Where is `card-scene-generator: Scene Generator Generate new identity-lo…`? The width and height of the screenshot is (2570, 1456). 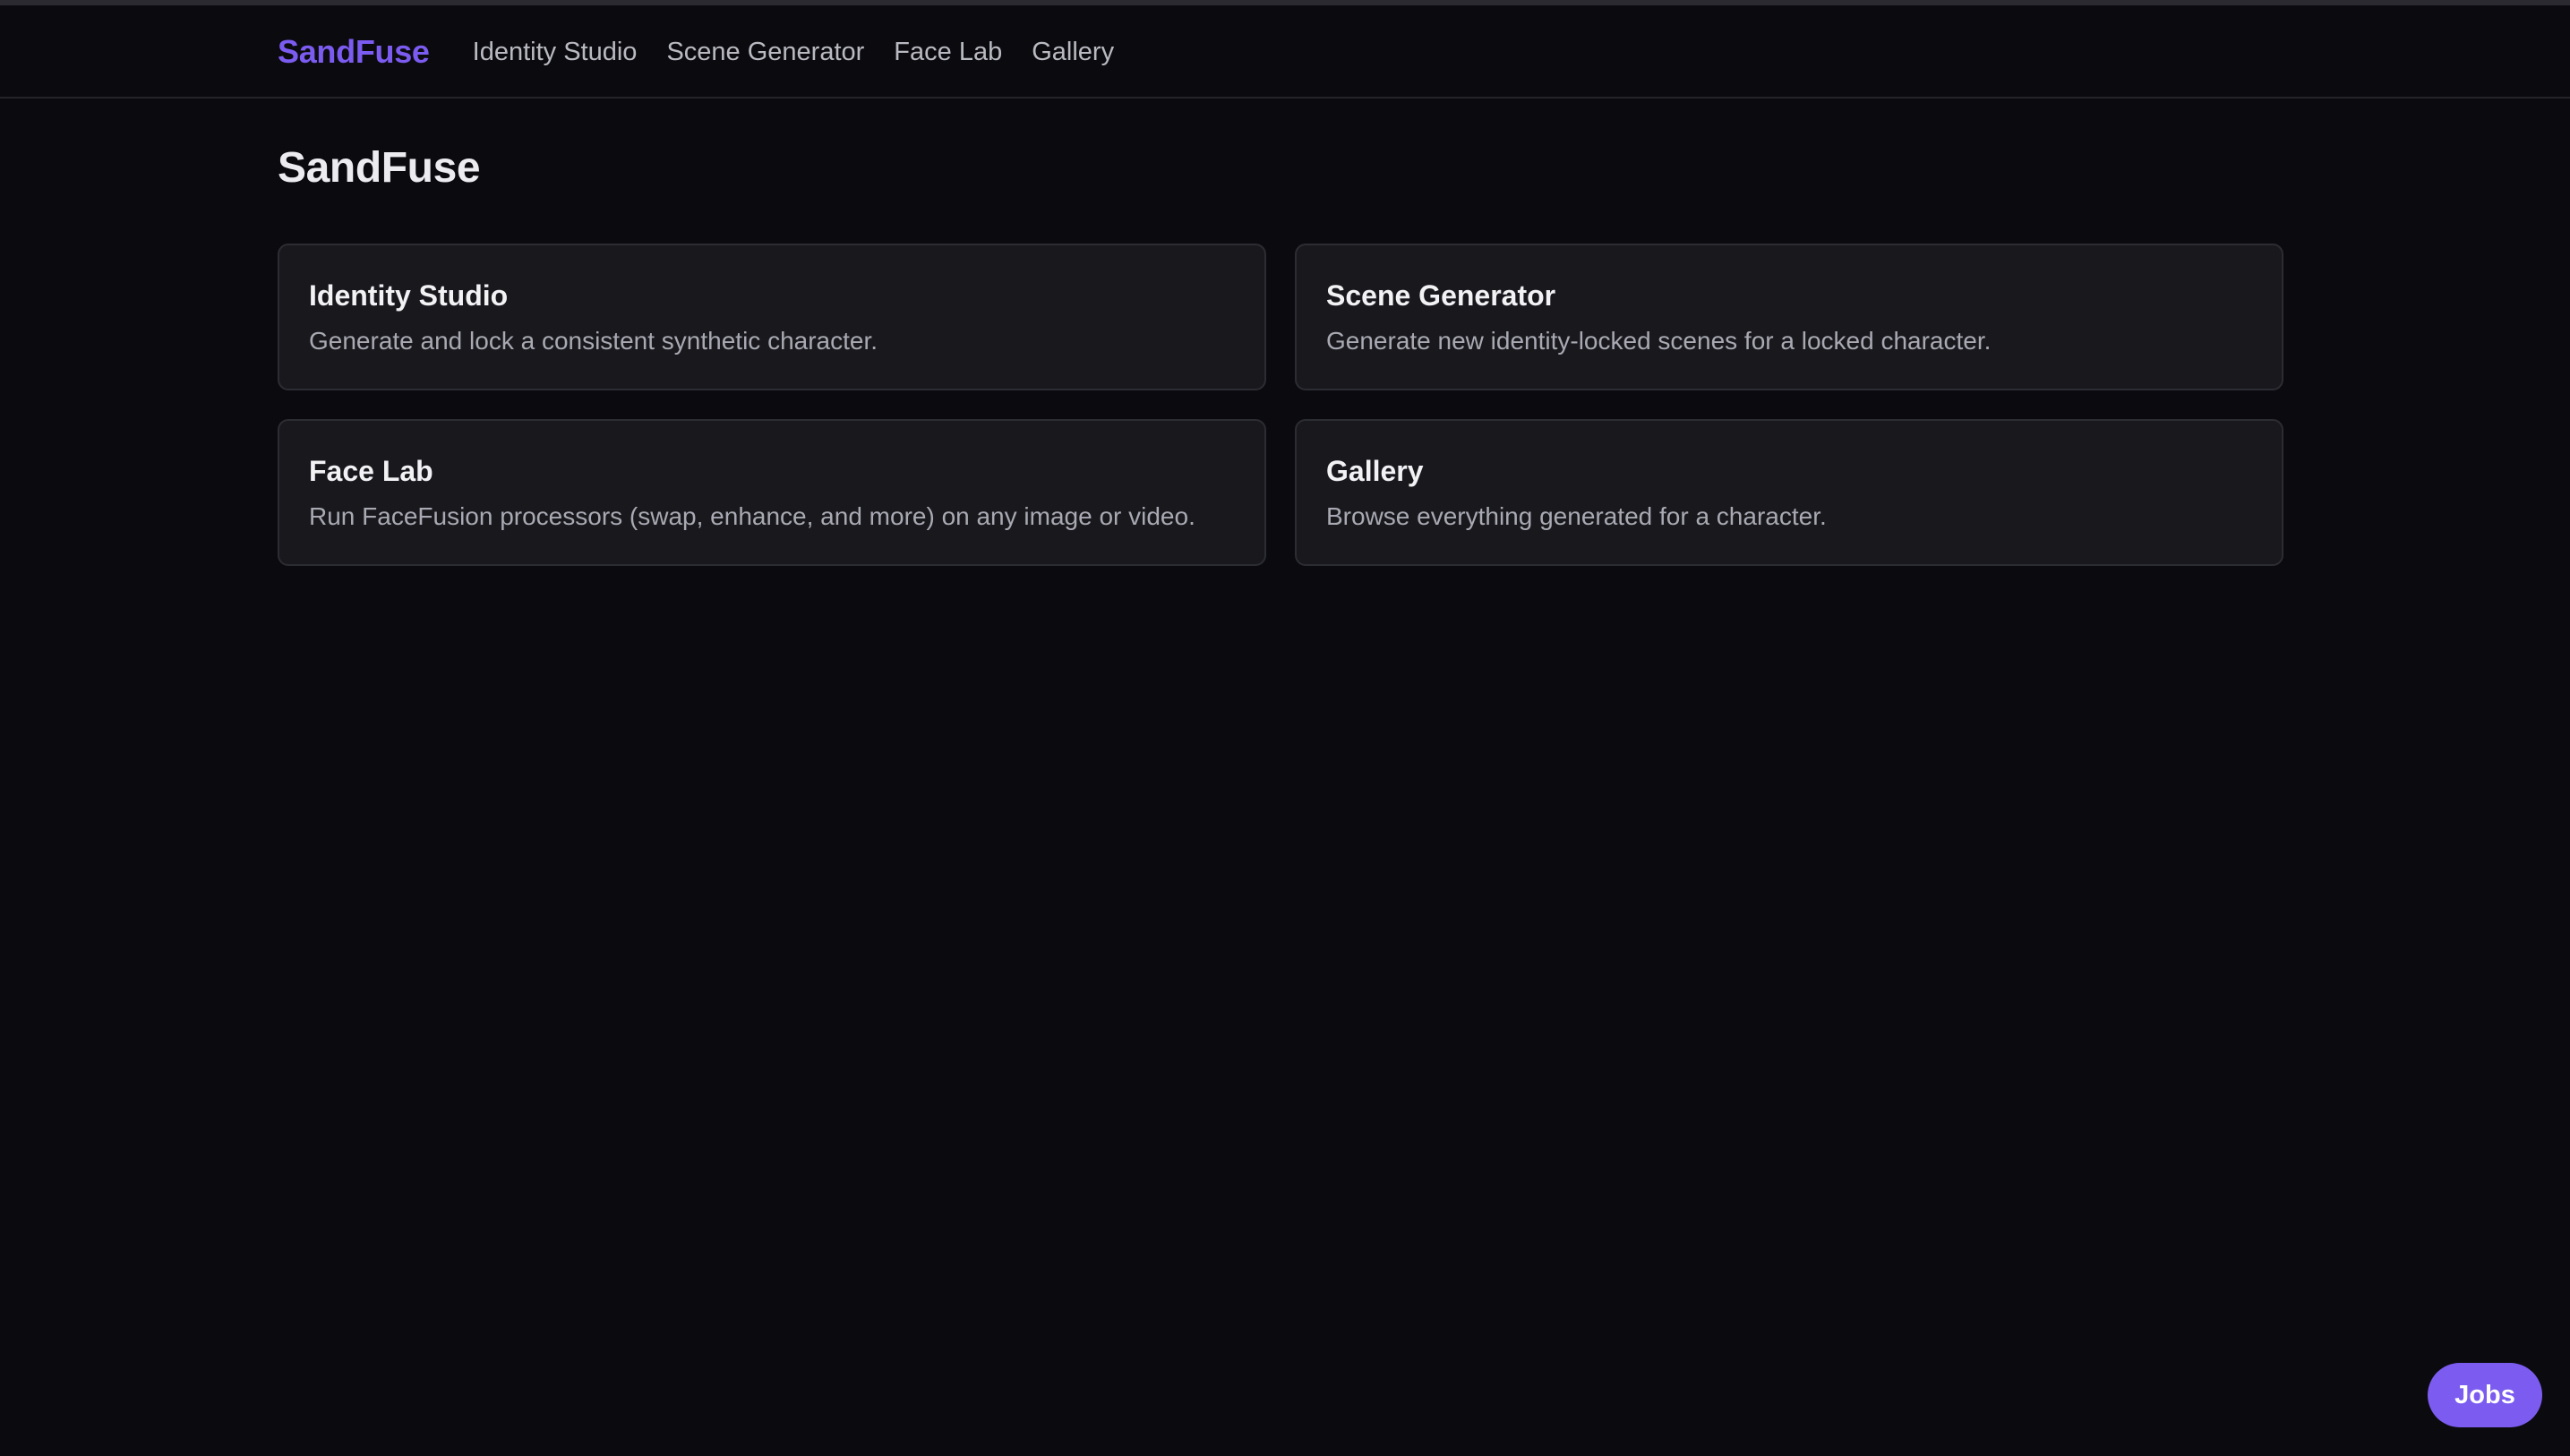
card-scene-generator: Scene Generator Generate new identity-lo… is located at coordinates (1789, 317).